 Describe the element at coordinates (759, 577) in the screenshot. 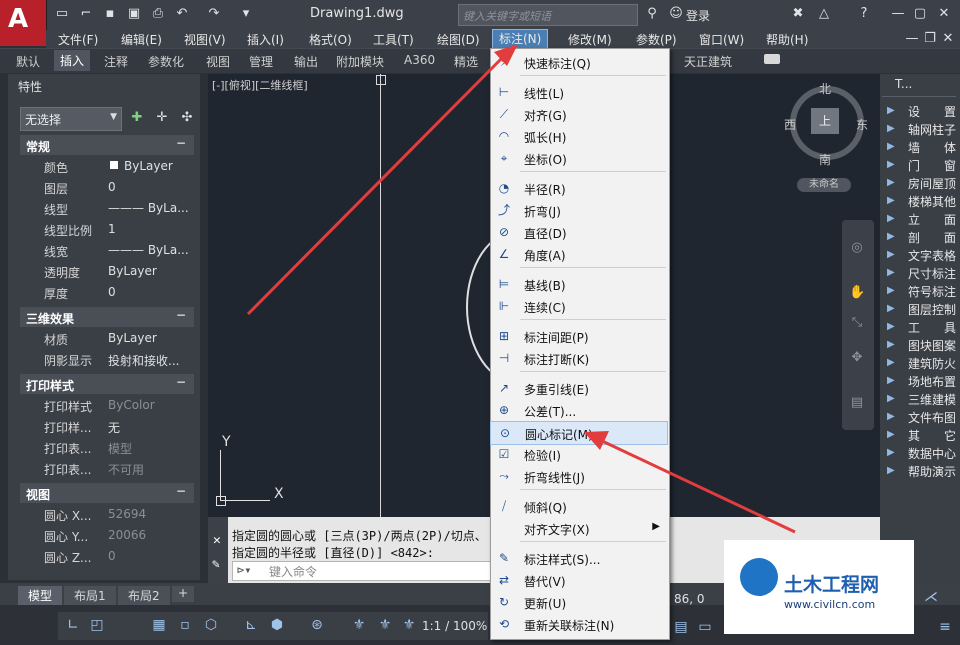

I see `civilcn-logo-icon` at that location.